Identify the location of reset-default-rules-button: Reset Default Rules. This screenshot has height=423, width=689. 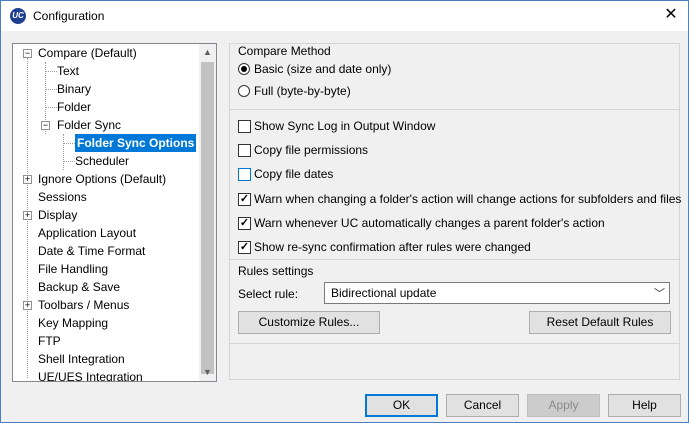
(600, 322).